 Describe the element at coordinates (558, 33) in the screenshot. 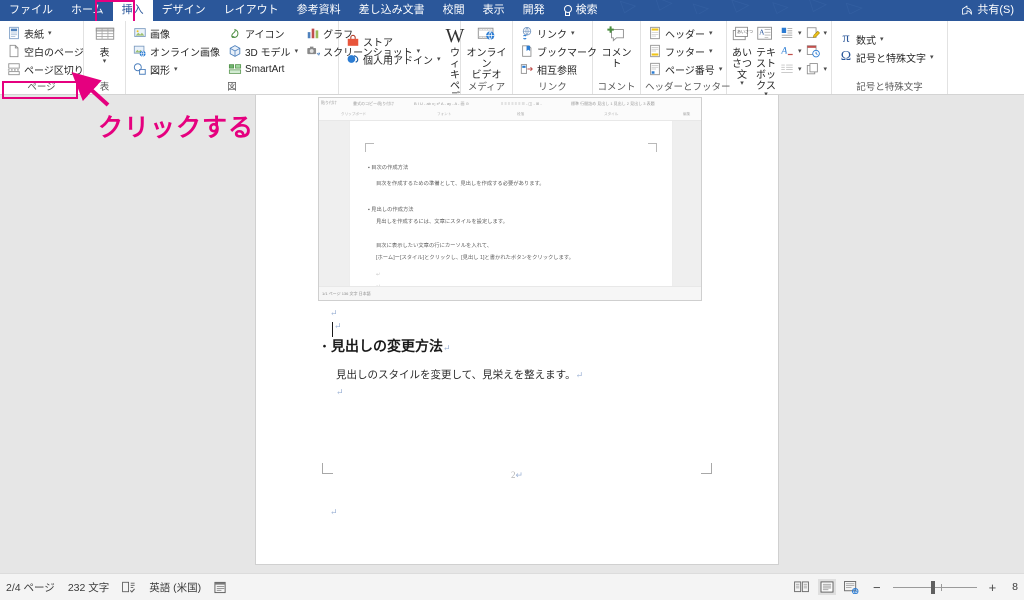

I see `link-button: リンク ▾` at that location.